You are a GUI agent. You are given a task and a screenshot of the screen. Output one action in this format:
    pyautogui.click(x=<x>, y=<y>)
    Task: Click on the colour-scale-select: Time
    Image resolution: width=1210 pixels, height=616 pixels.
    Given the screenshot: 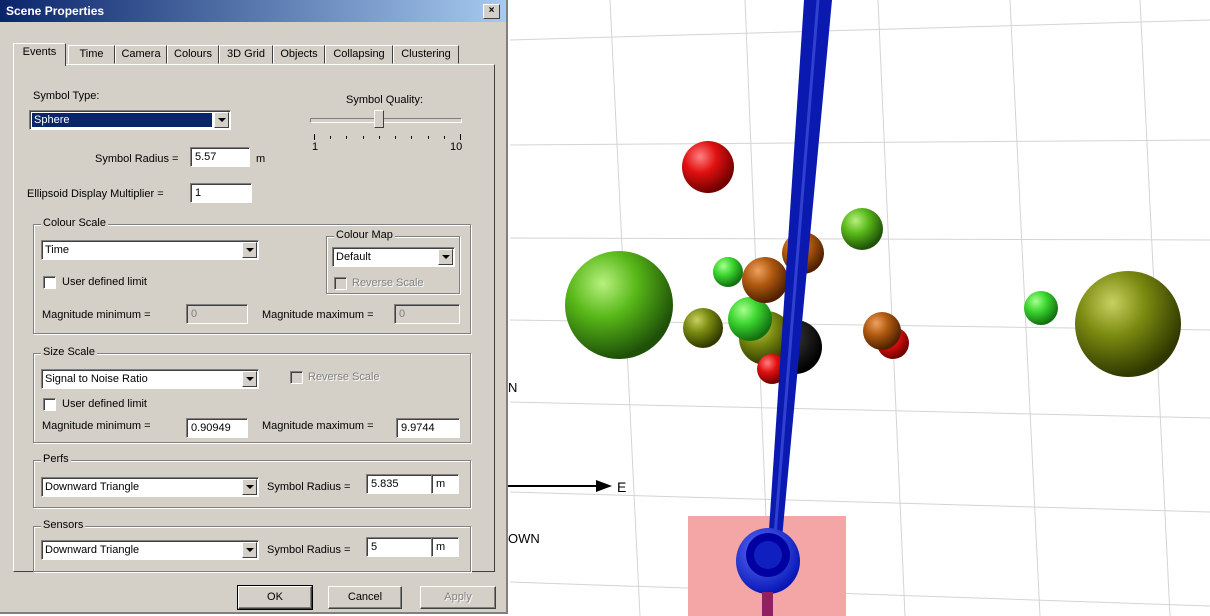 What is the action you would take?
    pyautogui.click(x=150, y=250)
    